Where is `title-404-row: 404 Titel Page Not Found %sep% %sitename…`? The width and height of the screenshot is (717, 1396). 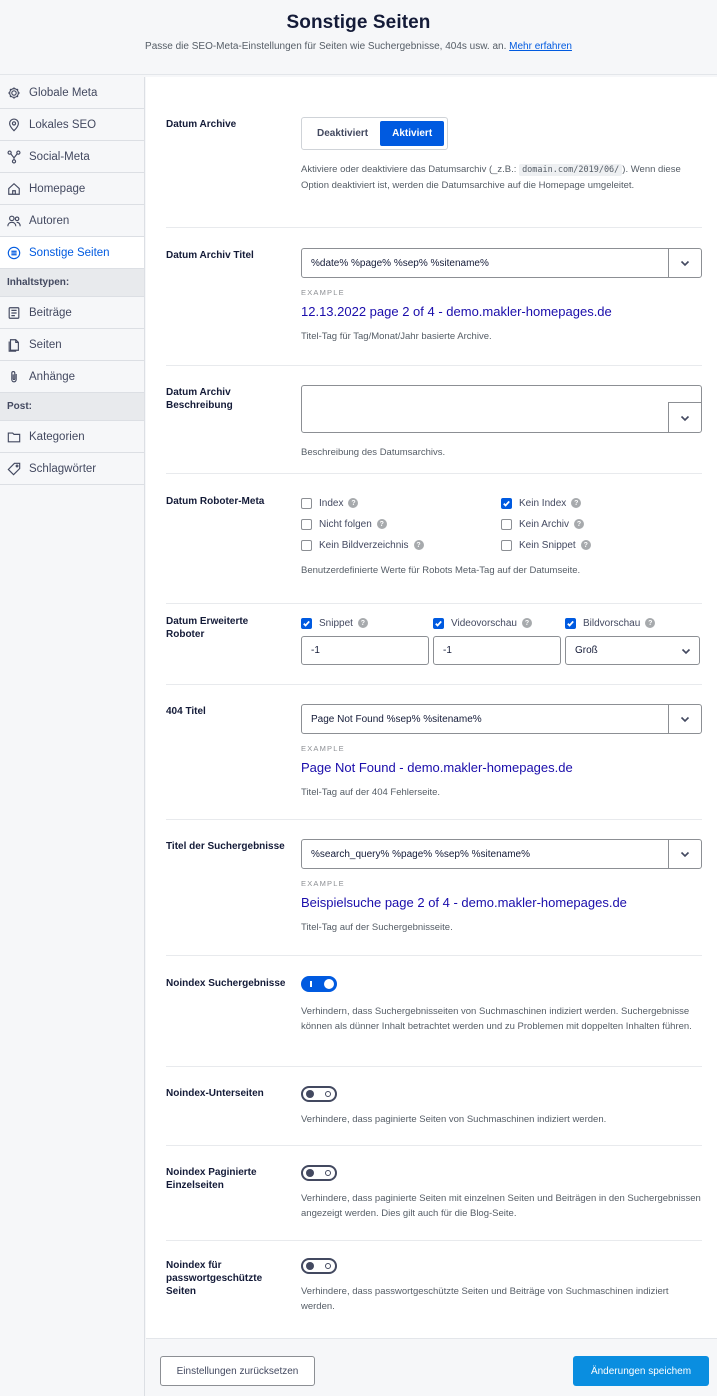
title-404-row: 404 Titel Page Not Found %sep% %sitename… is located at coordinates (434, 762).